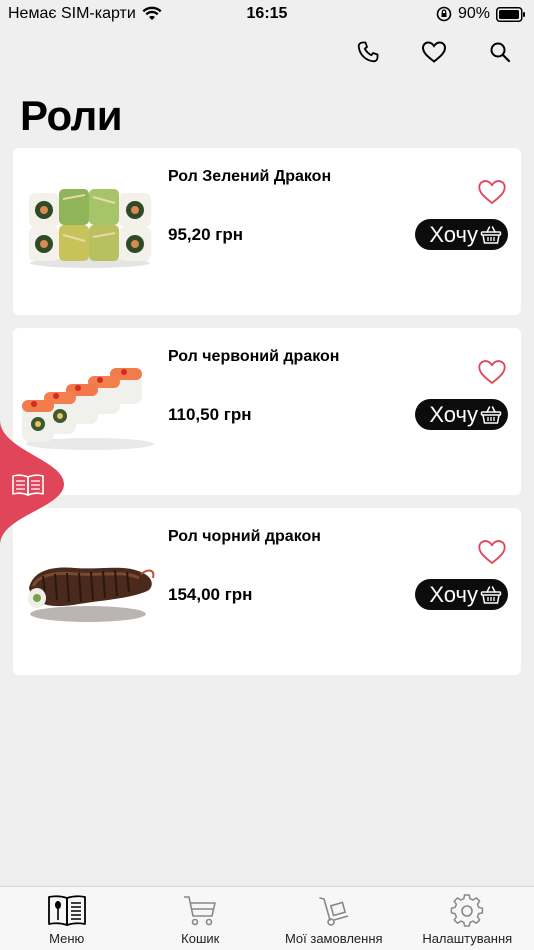 The width and height of the screenshot is (534, 950). I want to click on tab-cart: Кошик, so click(201, 918).